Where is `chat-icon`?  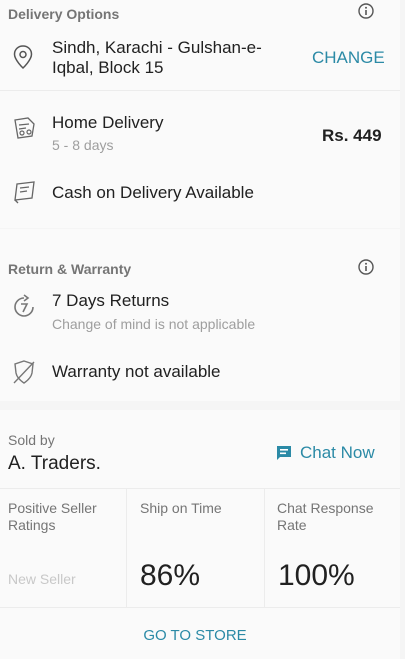 chat-icon is located at coordinates (284, 453).